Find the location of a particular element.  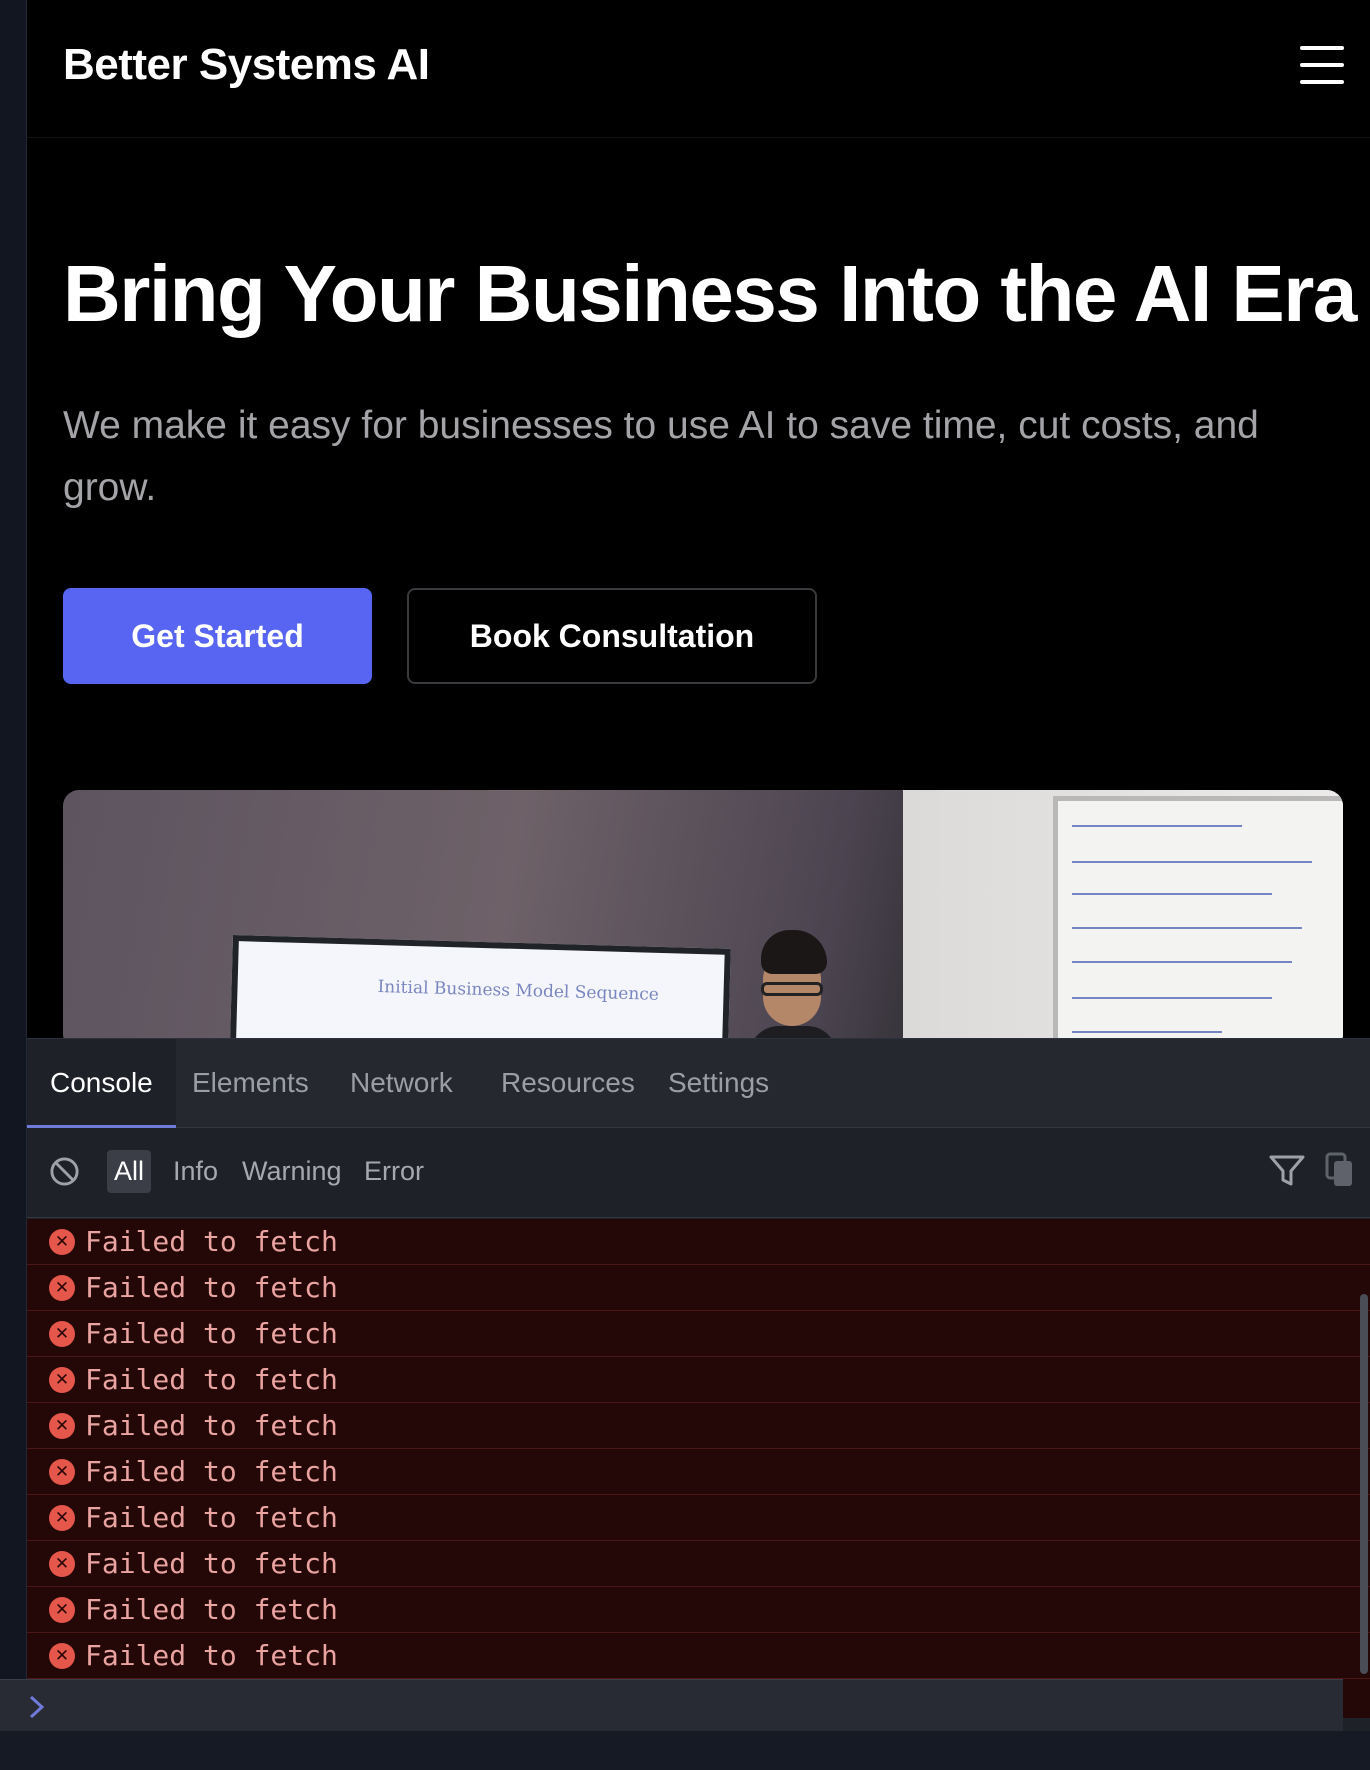

hero-image-person is located at coordinates (793, 984).